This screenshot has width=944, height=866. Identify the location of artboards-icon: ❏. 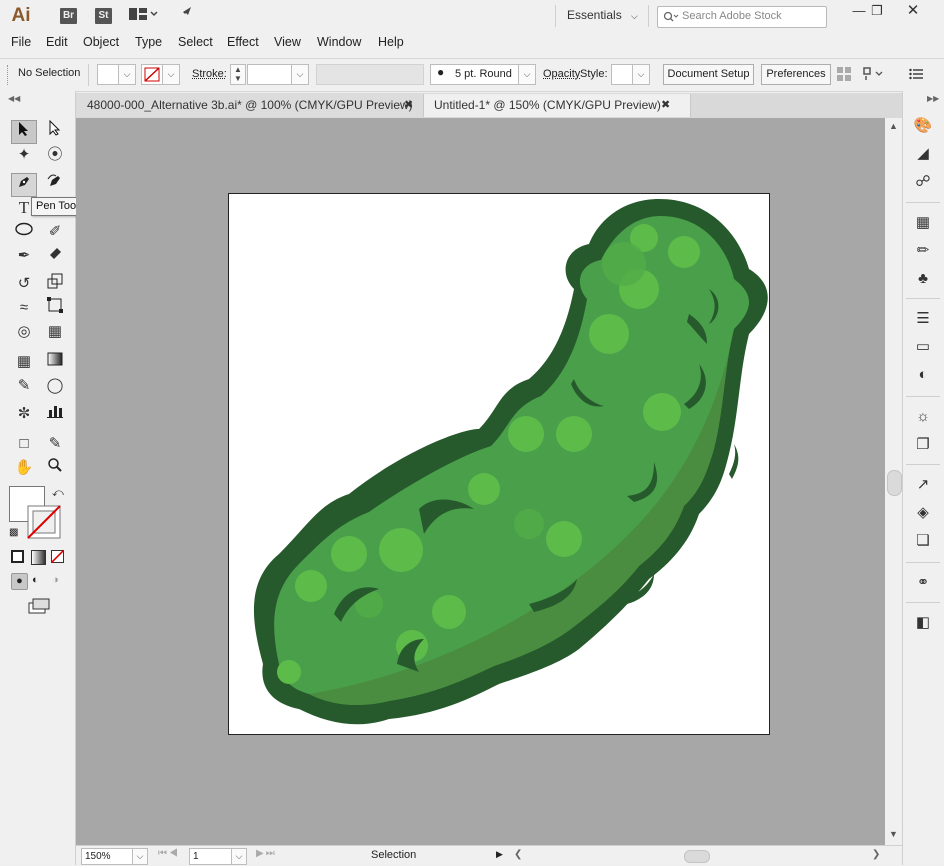
(923, 541).